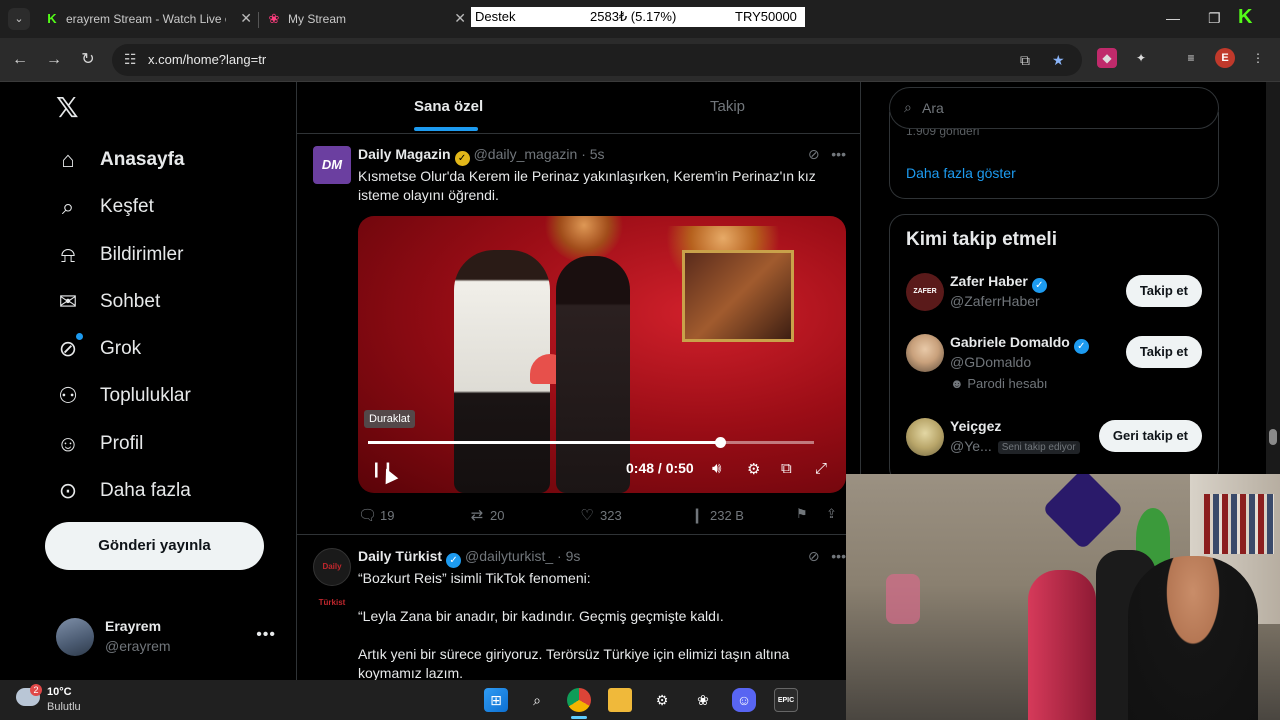 This screenshot has height=720, width=1280. Describe the element at coordinates (1021, 344) in the screenshot. I see `suggestion-name: Gabriele Domaldo ✓` at that location.